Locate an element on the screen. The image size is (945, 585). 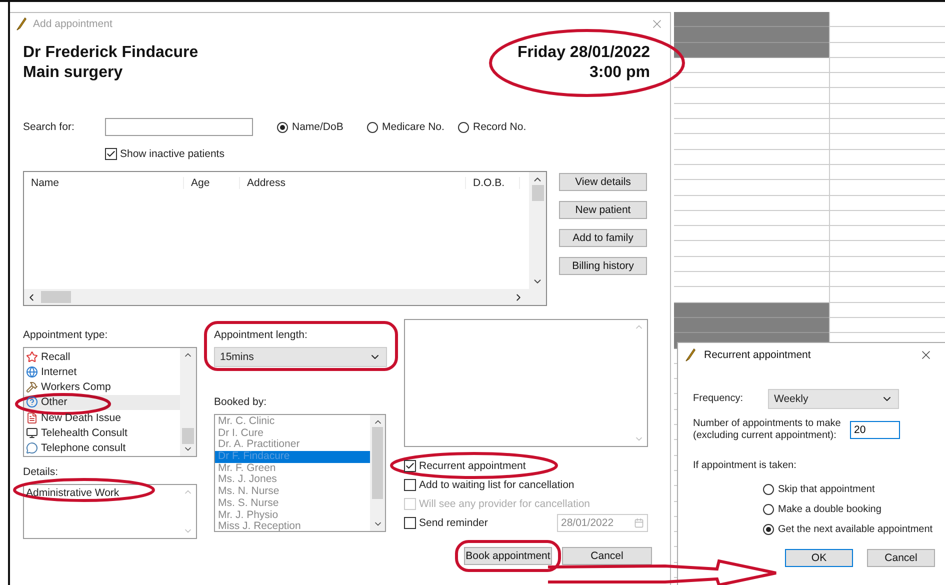
book-button: Book appointment is located at coordinates (508, 556).